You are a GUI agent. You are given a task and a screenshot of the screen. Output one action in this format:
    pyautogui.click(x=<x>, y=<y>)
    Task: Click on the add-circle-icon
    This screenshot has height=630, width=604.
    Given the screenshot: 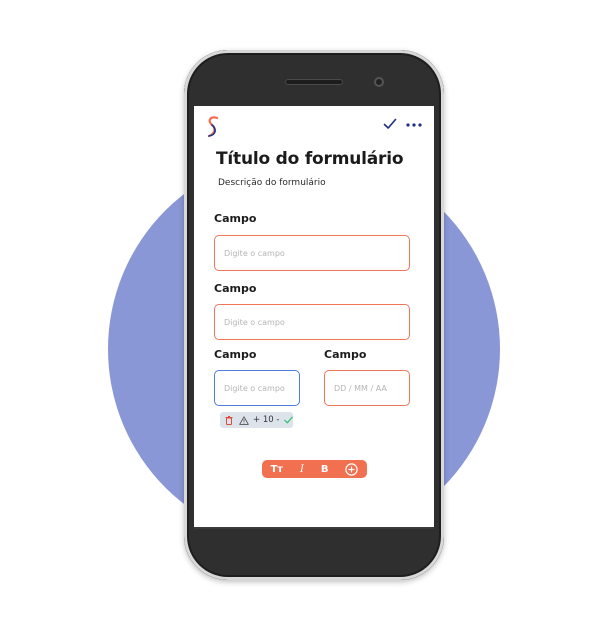 What is the action you would take?
    pyautogui.click(x=352, y=469)
    